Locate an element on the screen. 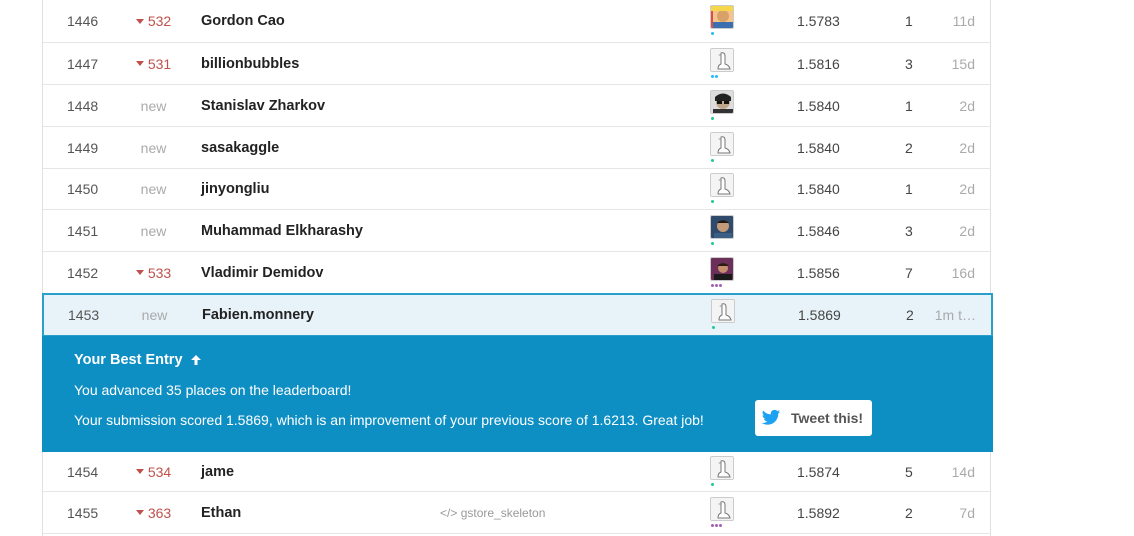 The height and width of the screenshot is (536, 1134). rank: 1451 is located at coordinates (83, 230).